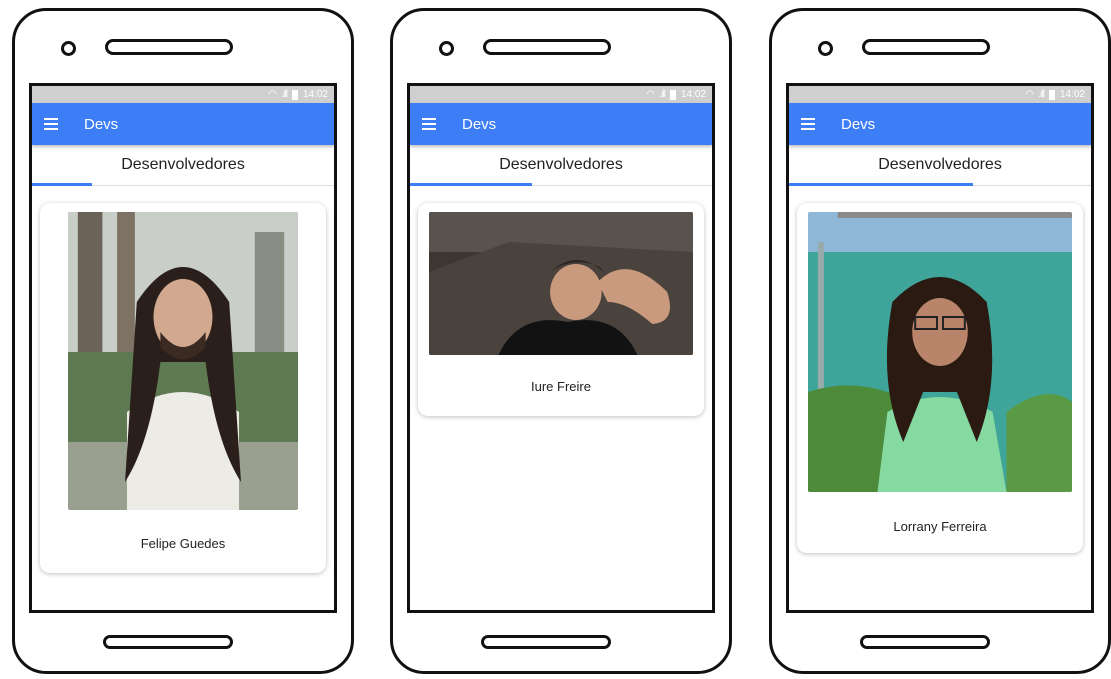 This screenshot has width=1111, height=679. I want to click on developer-name: Lorrany Ferreira, so click(940, 526).